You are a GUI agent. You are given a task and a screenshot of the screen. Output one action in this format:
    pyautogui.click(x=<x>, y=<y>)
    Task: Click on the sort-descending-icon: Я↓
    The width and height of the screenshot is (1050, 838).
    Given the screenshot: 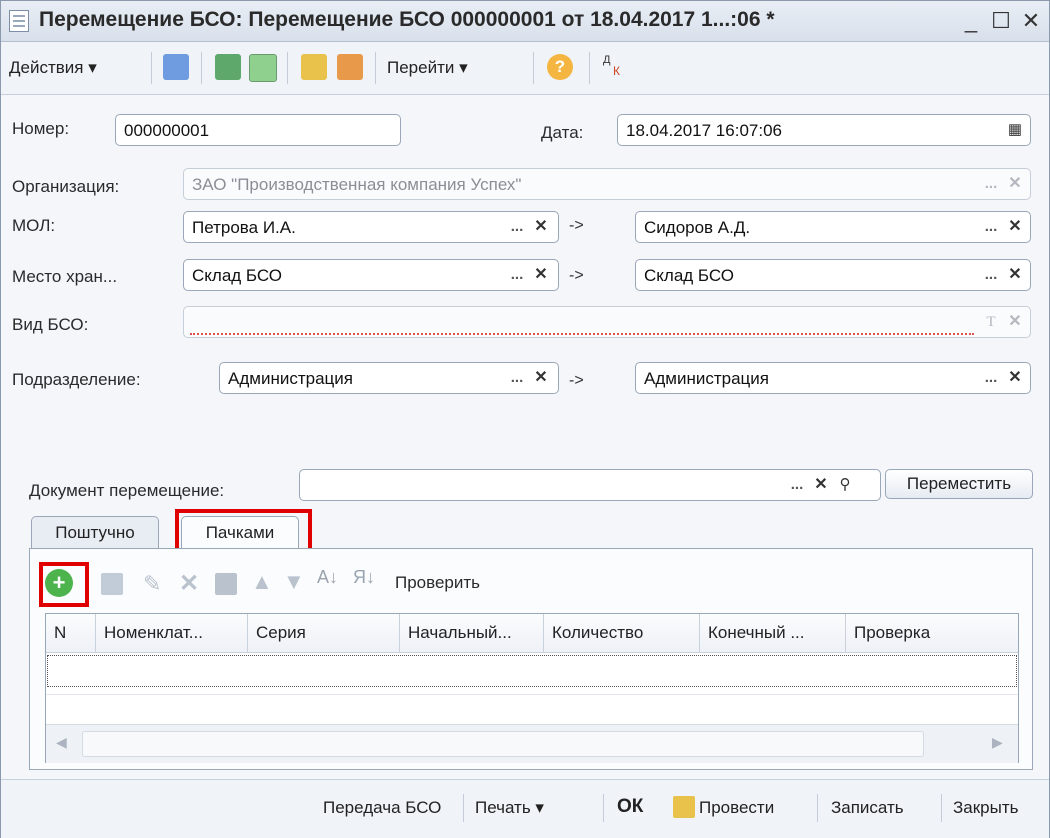 What is the action you would take?
    pyautogui.click(x=364, y=577)
    